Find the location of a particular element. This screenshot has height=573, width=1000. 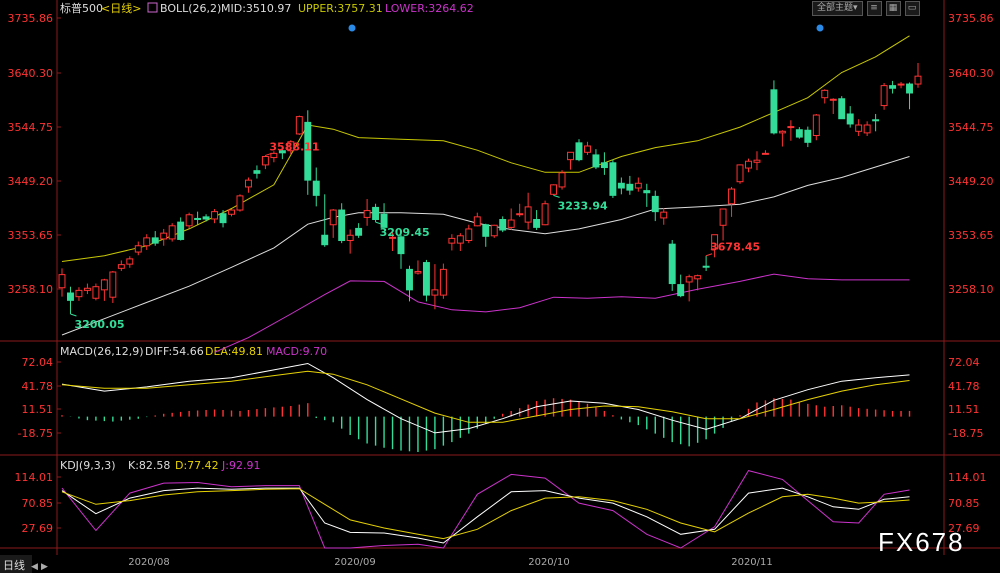

price-tick-left: 3640.30 is located at coordinates (31, 73).